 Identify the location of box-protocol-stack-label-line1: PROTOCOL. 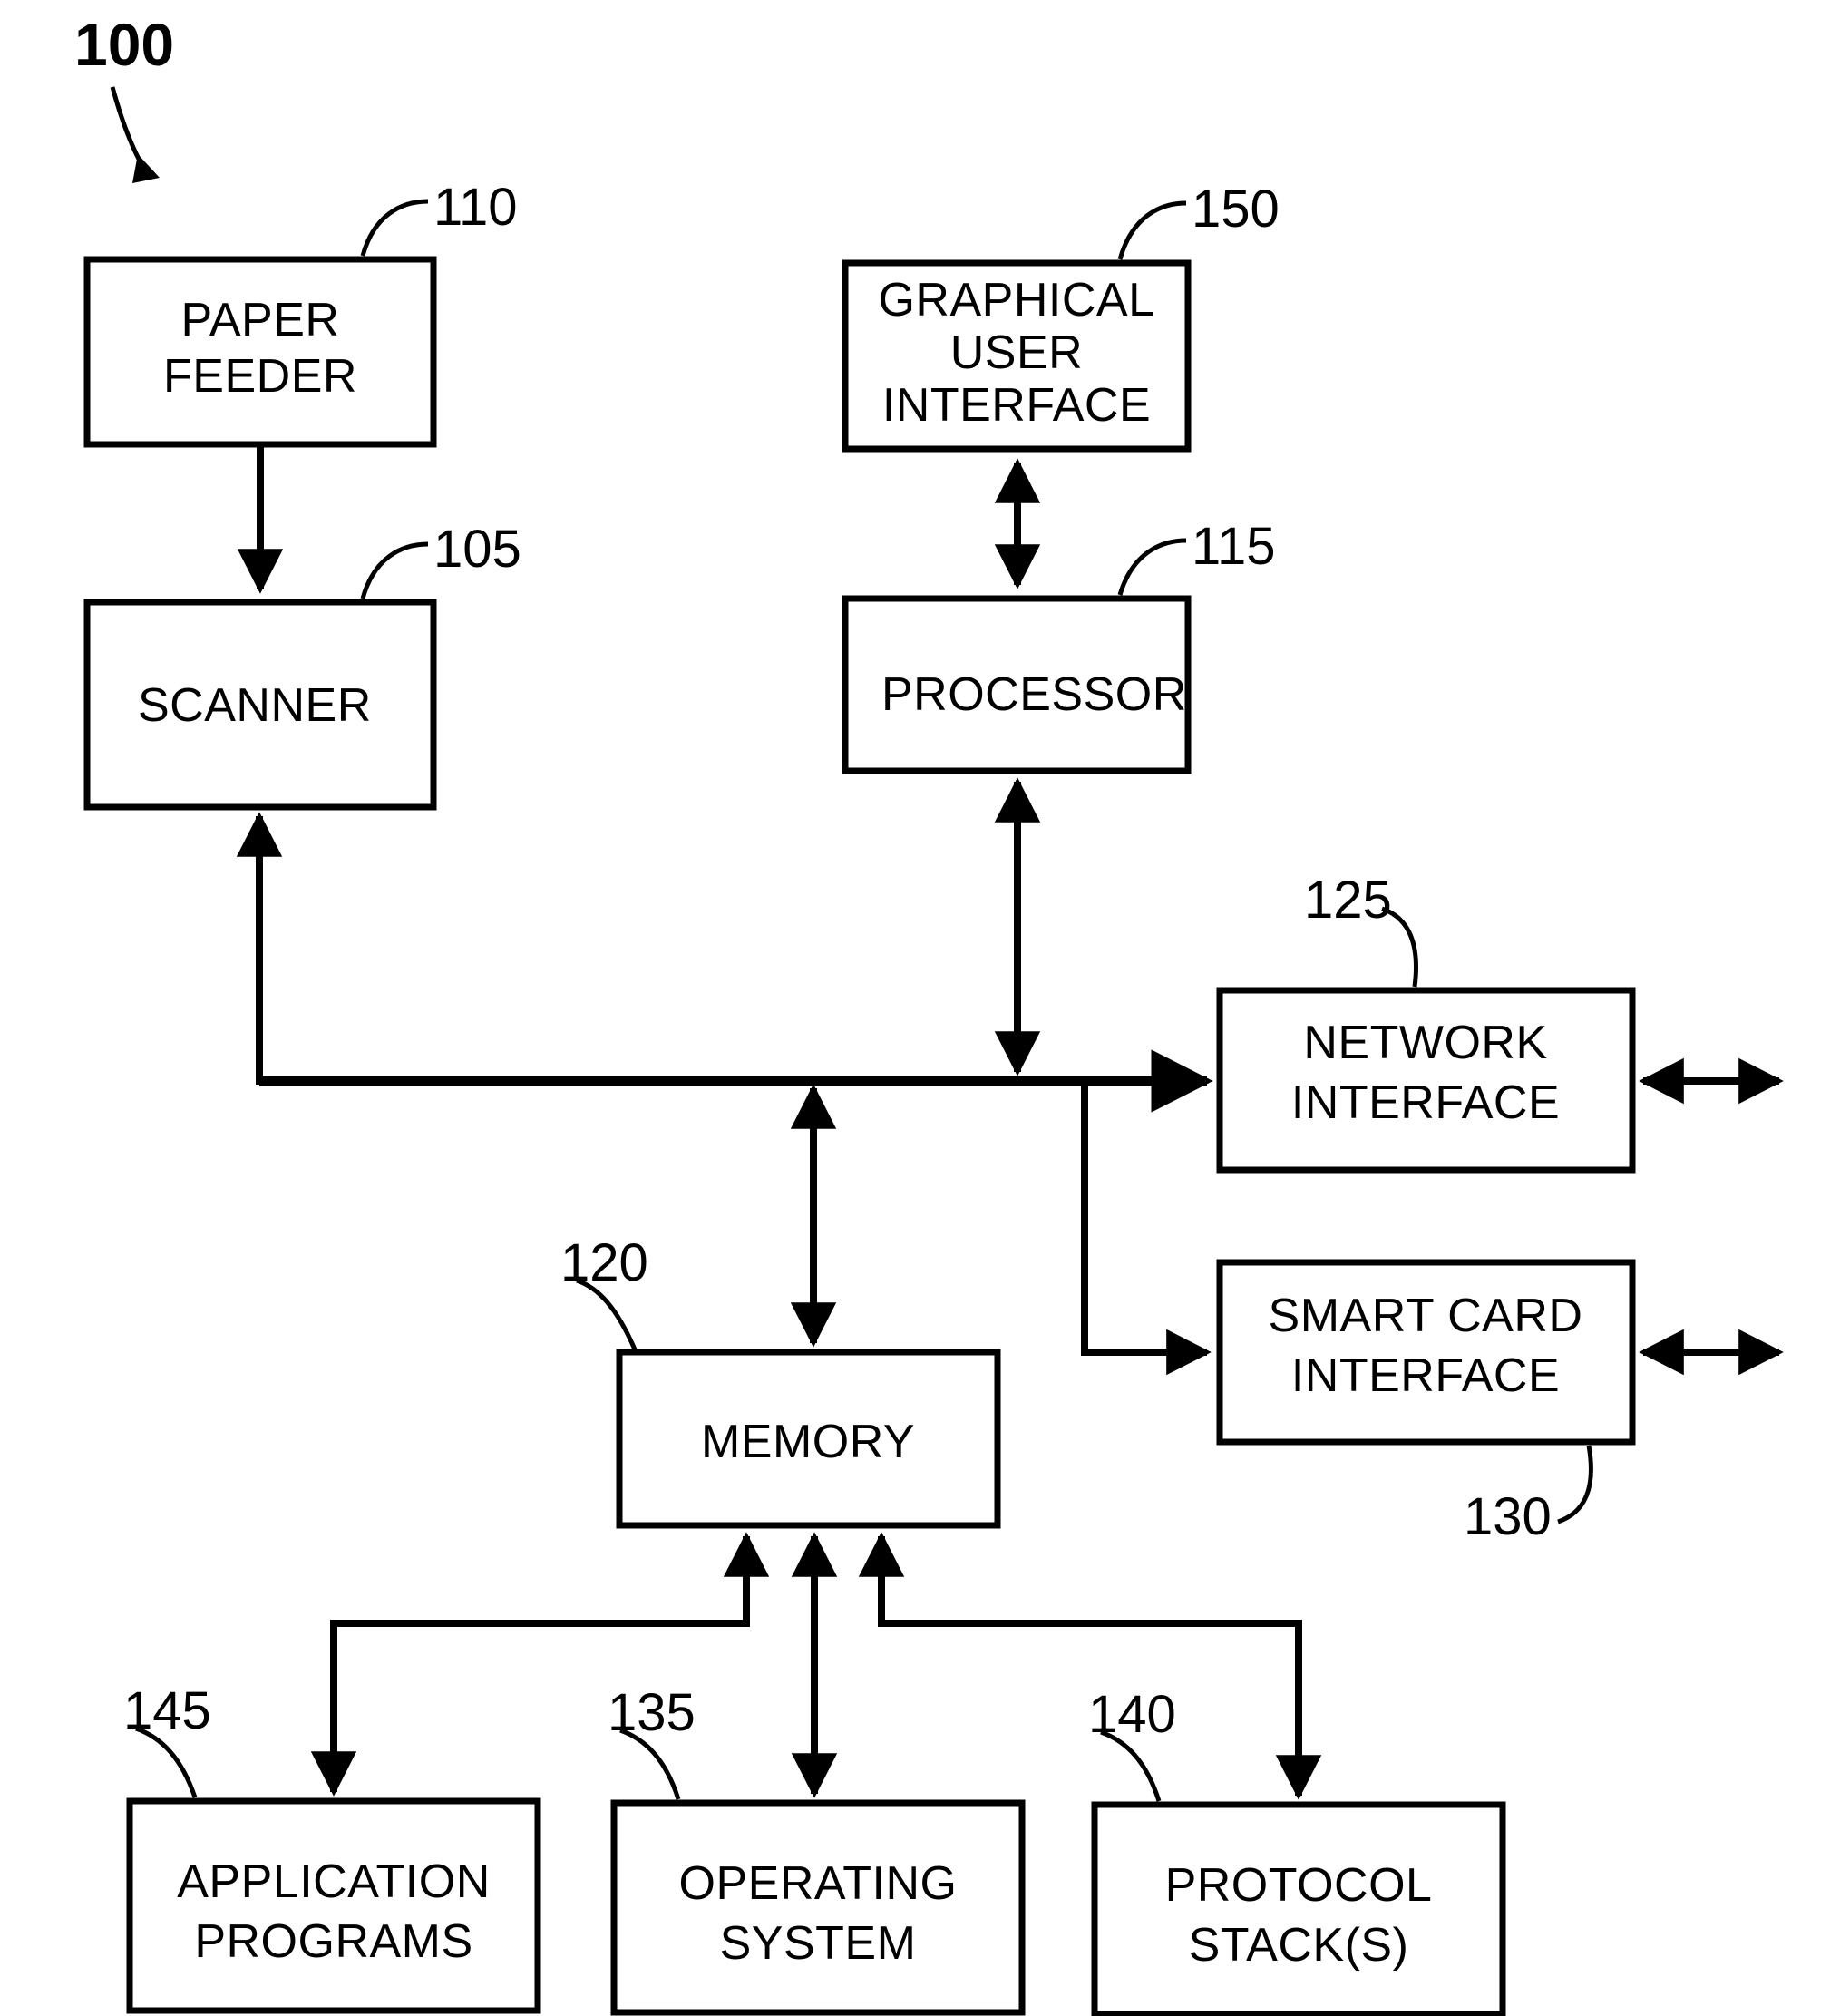
(1299, 1886).